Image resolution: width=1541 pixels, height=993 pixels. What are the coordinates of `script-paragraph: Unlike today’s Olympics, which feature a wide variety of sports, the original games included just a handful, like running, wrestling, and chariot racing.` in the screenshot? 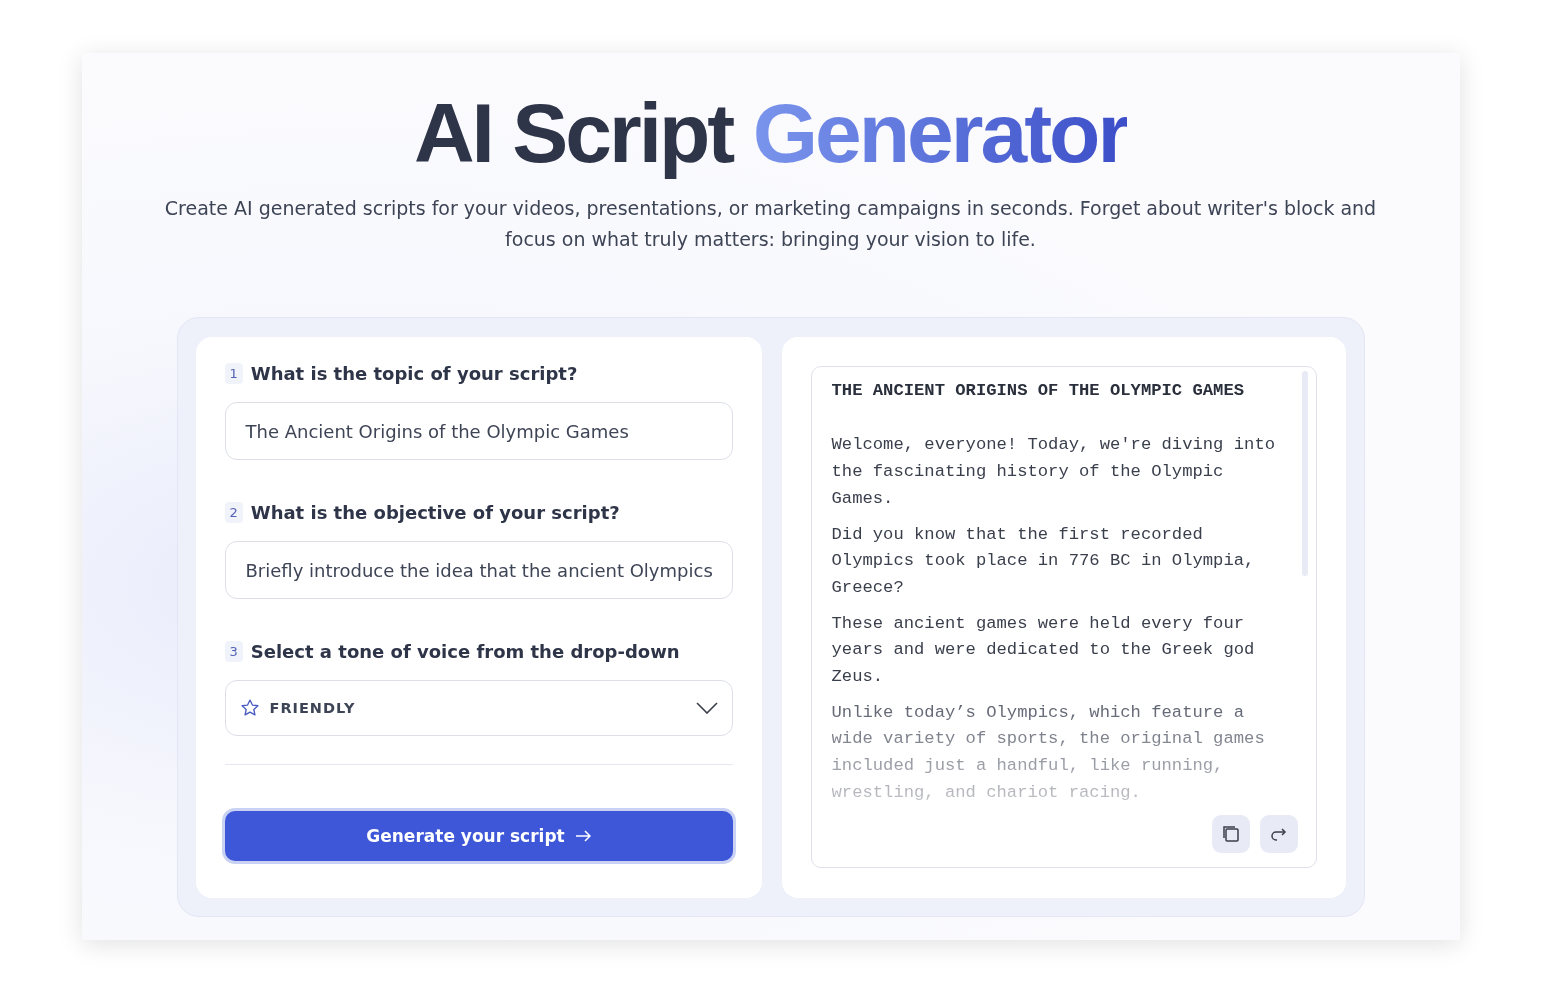 It's located at (1048, 752).